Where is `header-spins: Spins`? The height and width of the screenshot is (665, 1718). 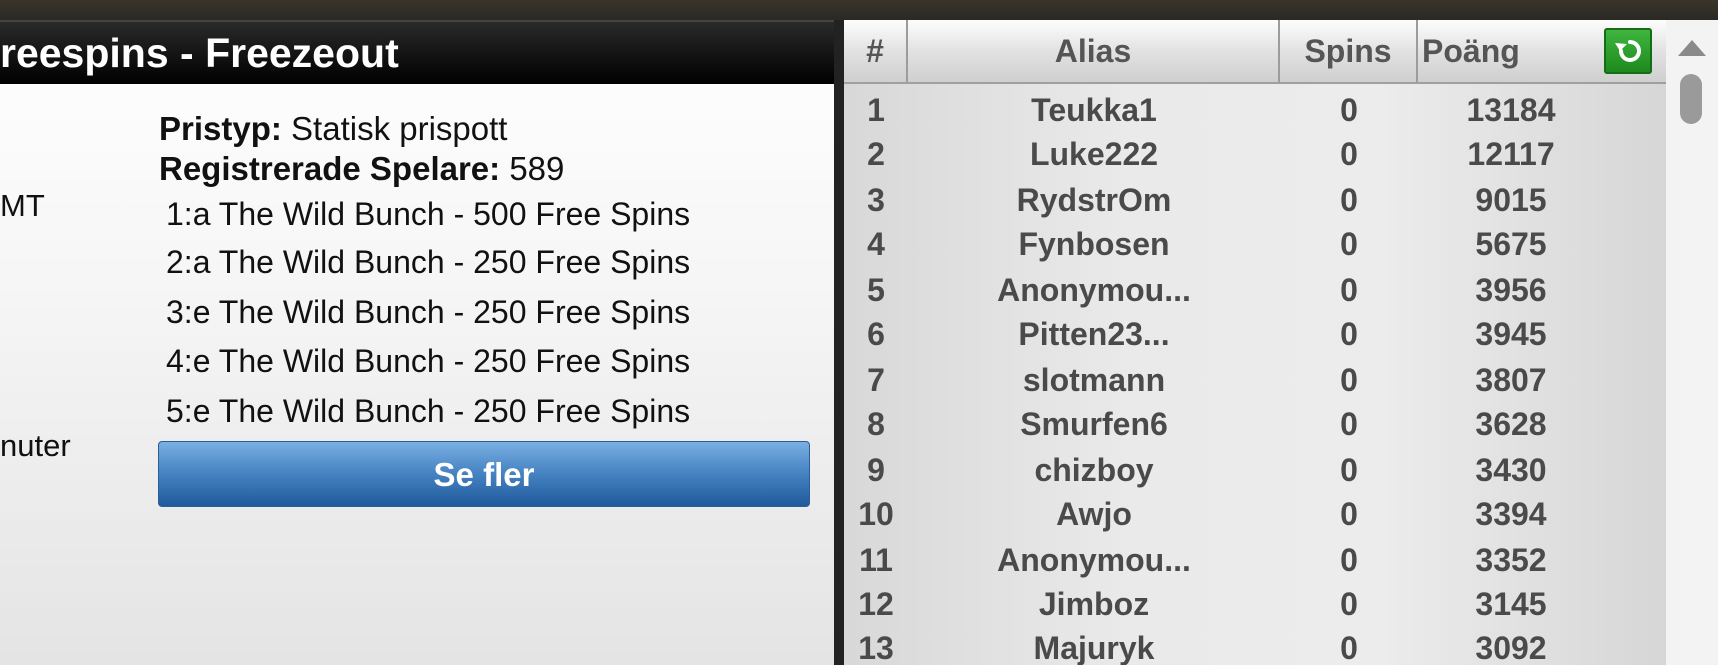
header-spins: Spins is located at coordinates (1349, 51).